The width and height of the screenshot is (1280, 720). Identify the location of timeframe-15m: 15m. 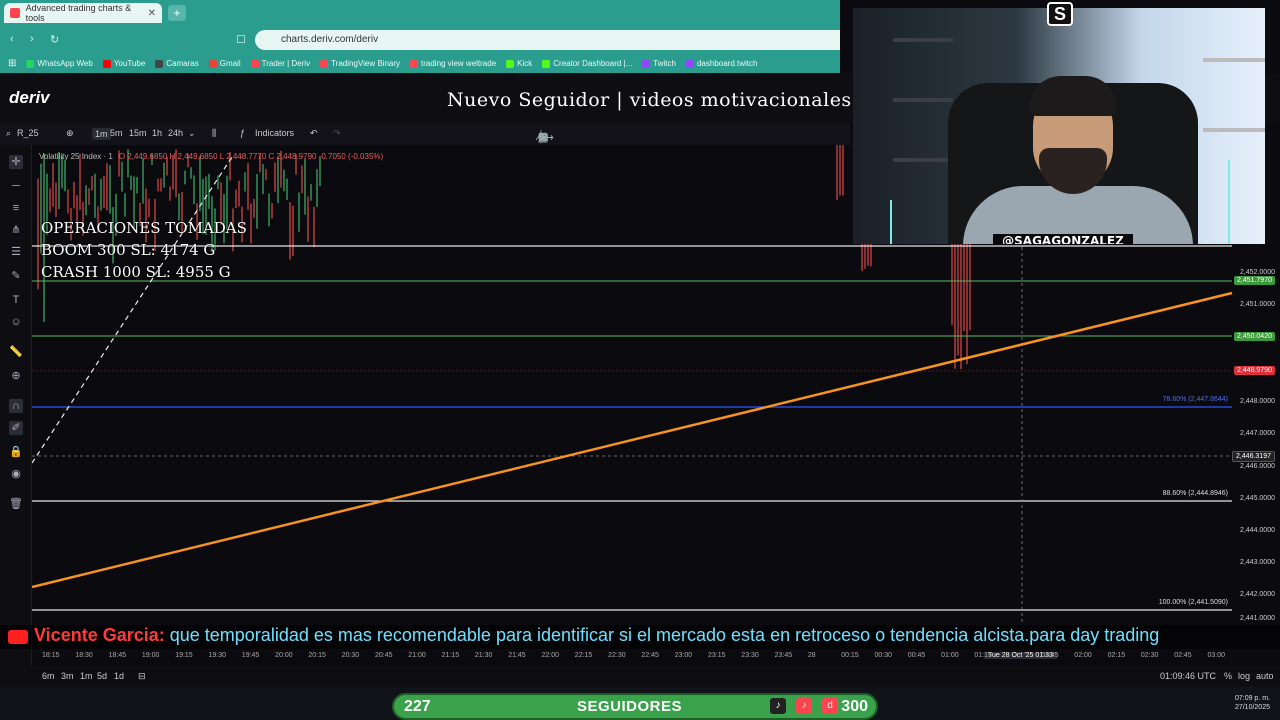
(138, 133).